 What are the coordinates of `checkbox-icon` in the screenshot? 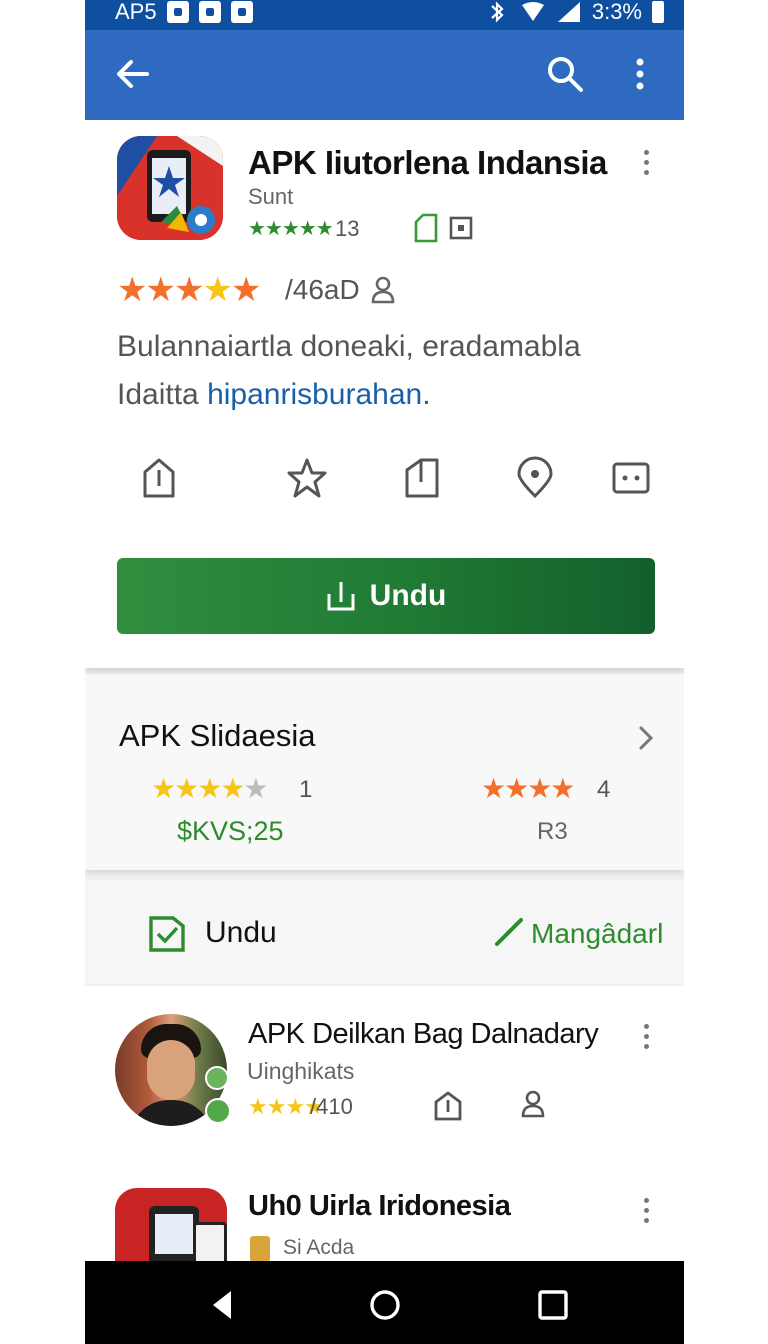 It's located at (167, 933).